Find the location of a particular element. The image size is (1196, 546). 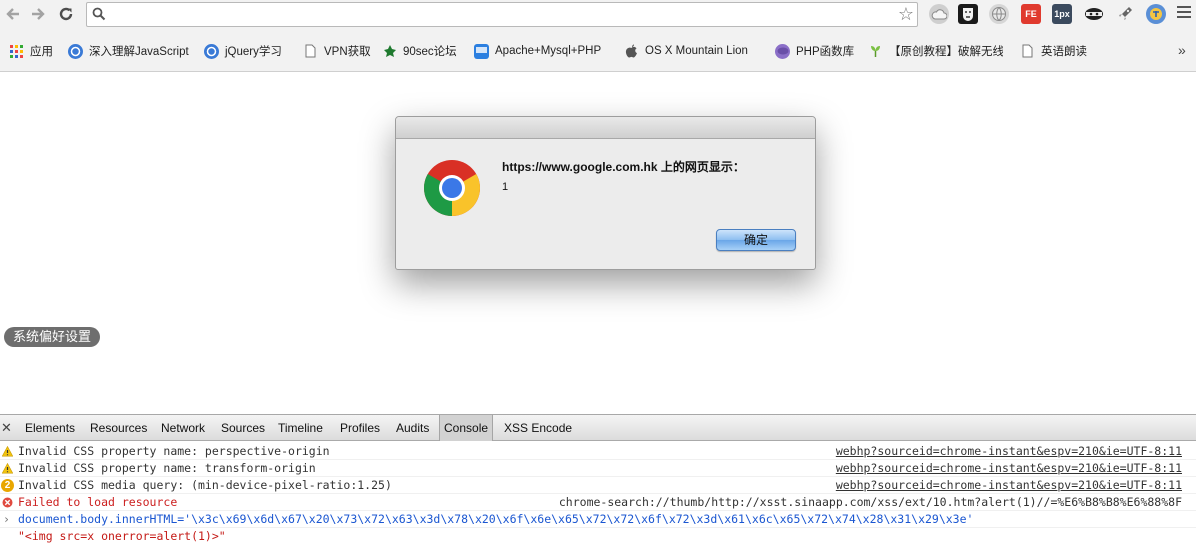

chrome-logo-icon is located at coordinates (452, 189).